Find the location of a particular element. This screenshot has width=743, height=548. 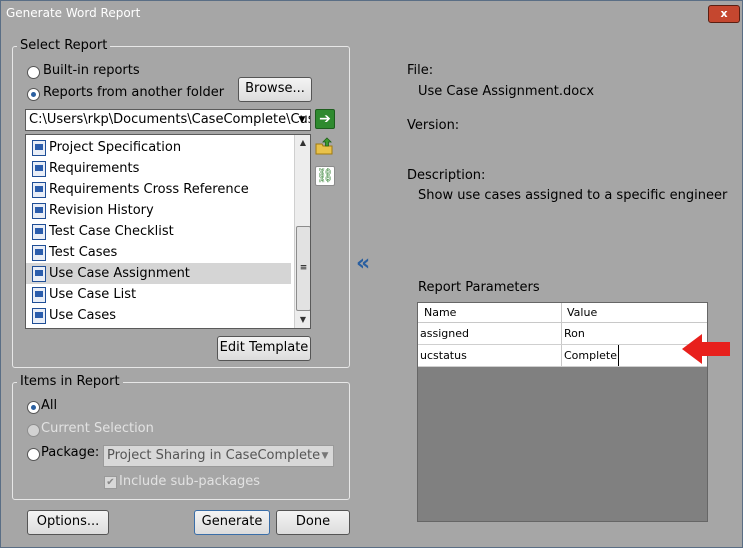

go-arrow-icon: ➔ is located at coordinates (325, 119).